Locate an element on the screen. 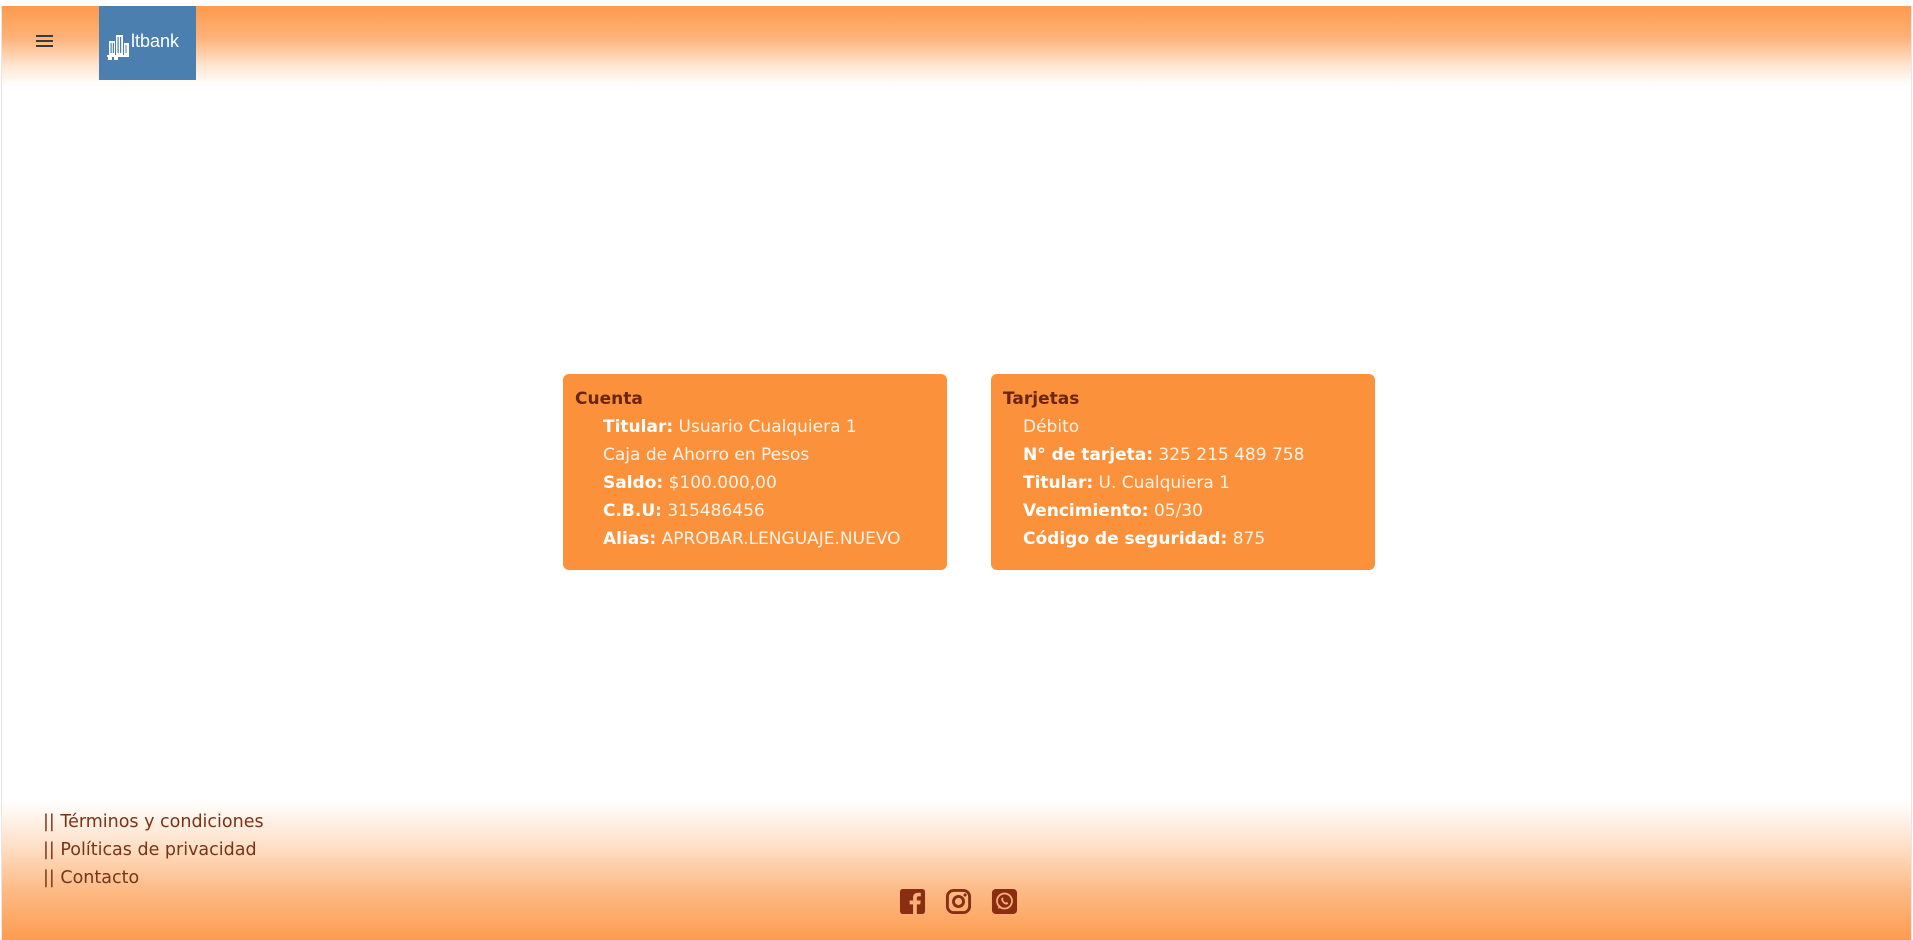 The width and height of the screenshot is (1913, 940). account-cbu: C.B.U: 315486456 is located at coordinates (684, 511).